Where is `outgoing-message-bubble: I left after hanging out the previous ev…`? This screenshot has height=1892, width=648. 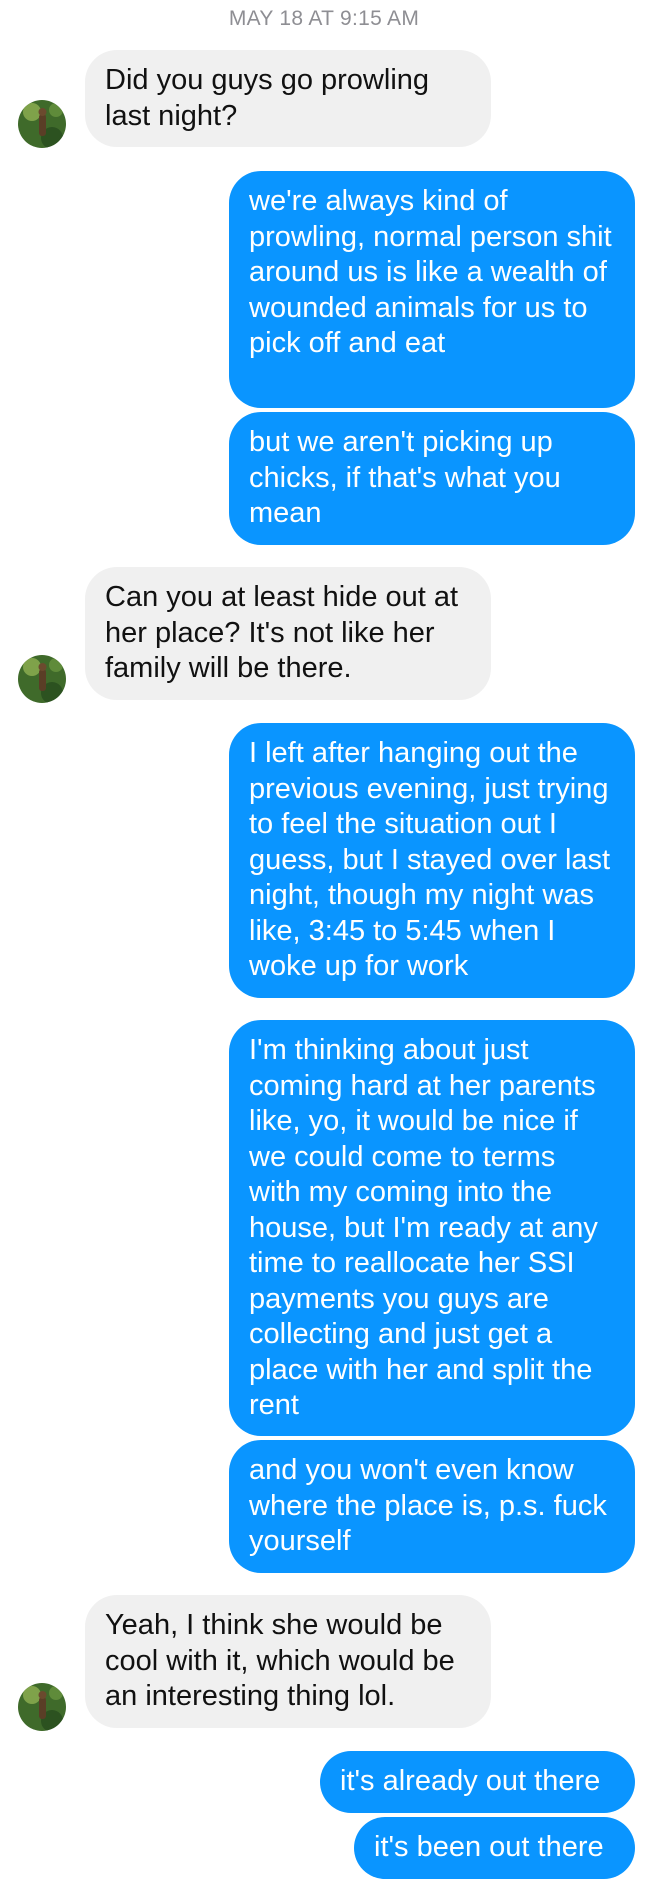
outgoing-message-bubble: I left after hanging out the previous ev… is located at coordinates (432, 860).